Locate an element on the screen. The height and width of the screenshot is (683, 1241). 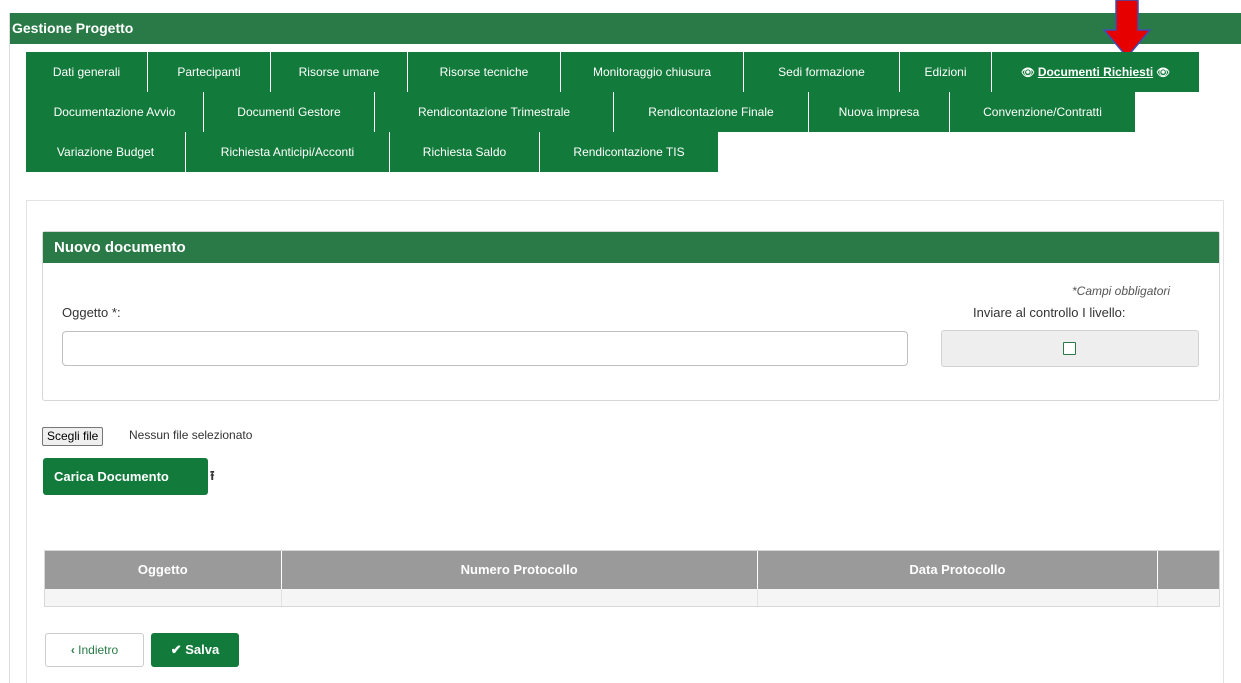
oggetto-input is located at coordinates (485, 348).